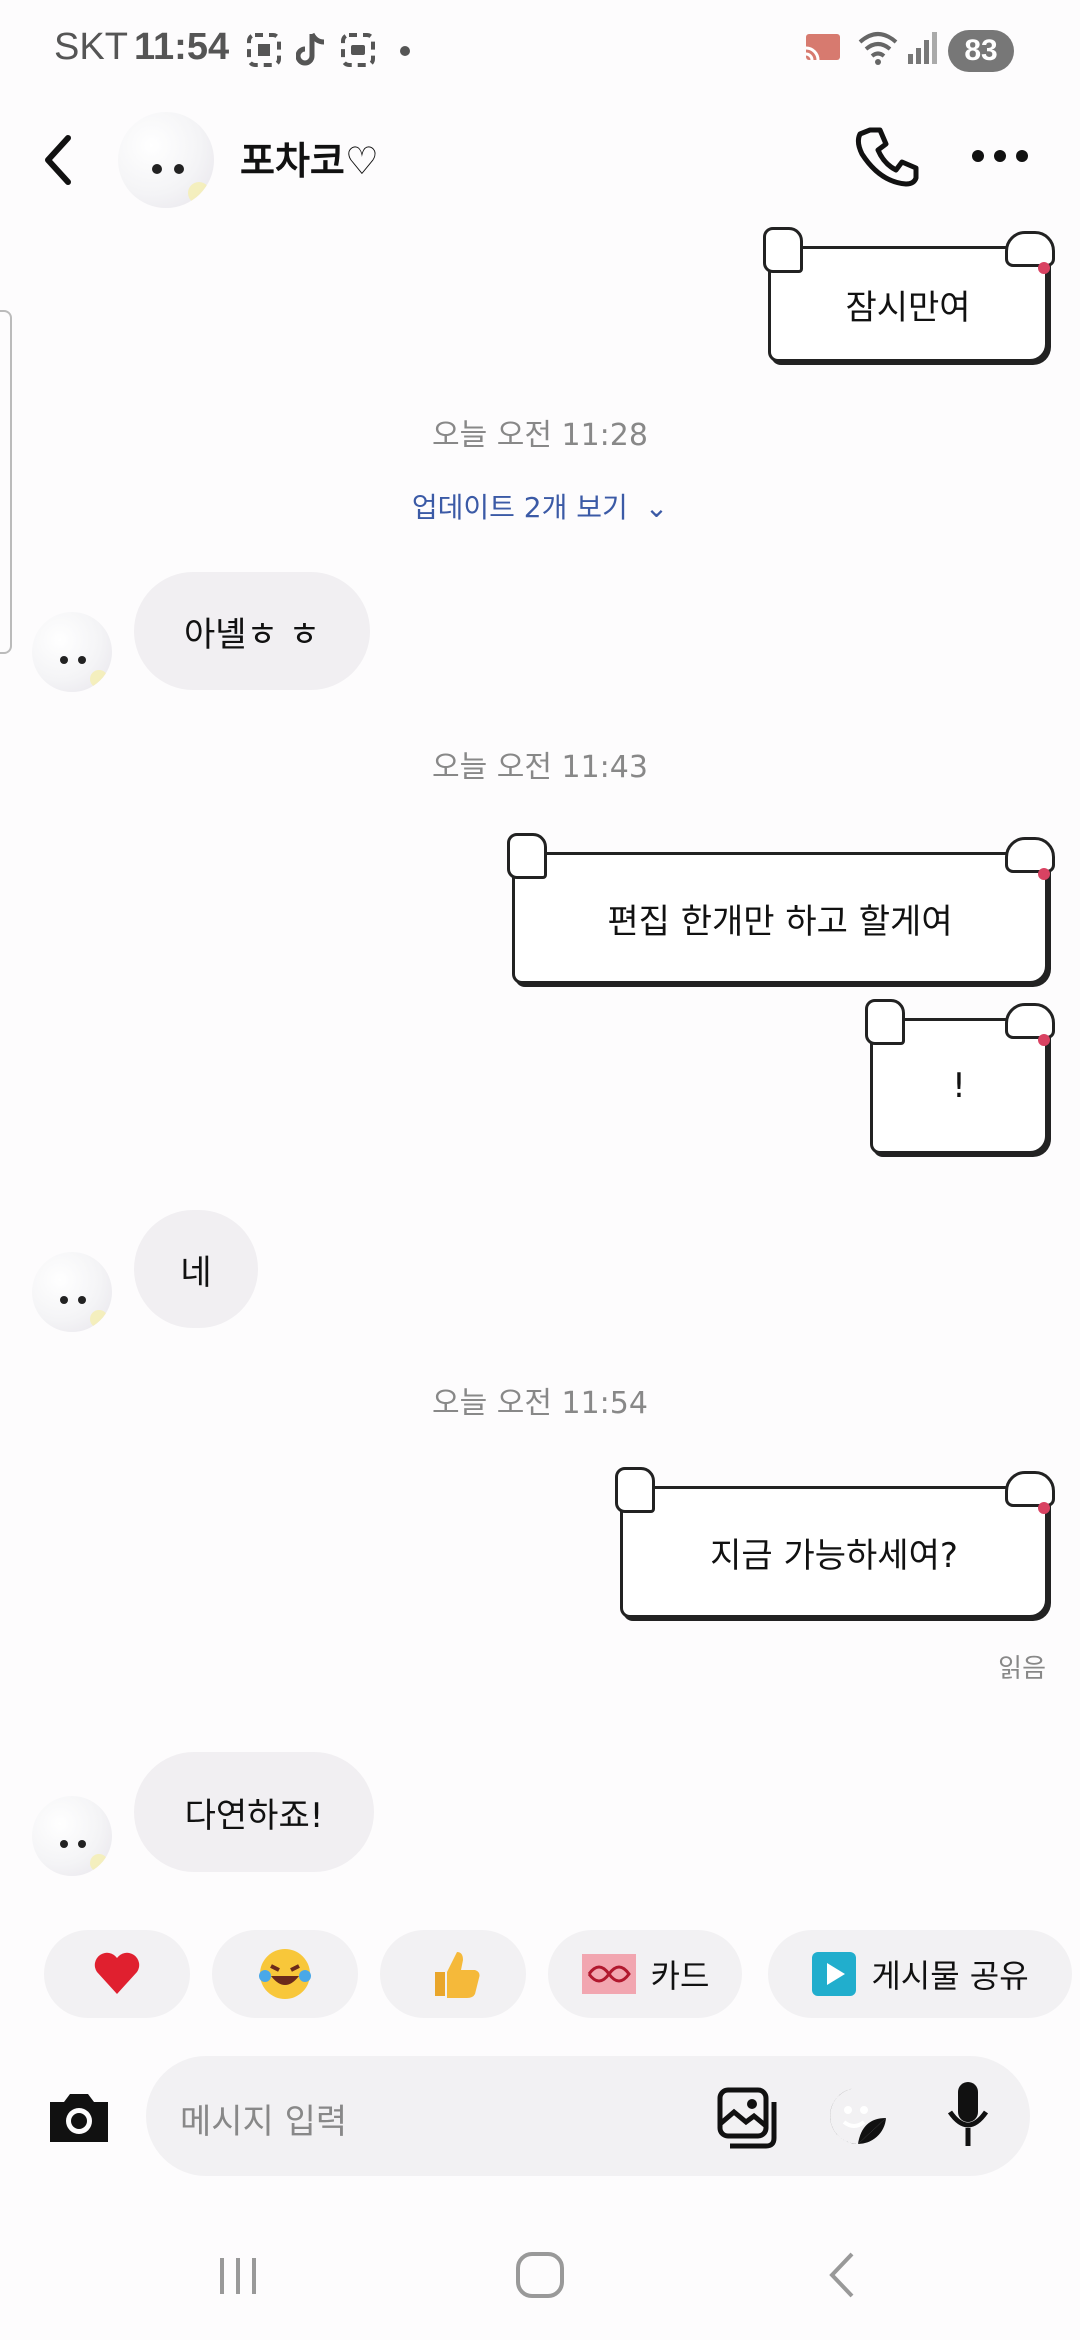 The height and width of the screenshot is (2340, 1080). I want to click on contact-avatar, so click(166, 160).